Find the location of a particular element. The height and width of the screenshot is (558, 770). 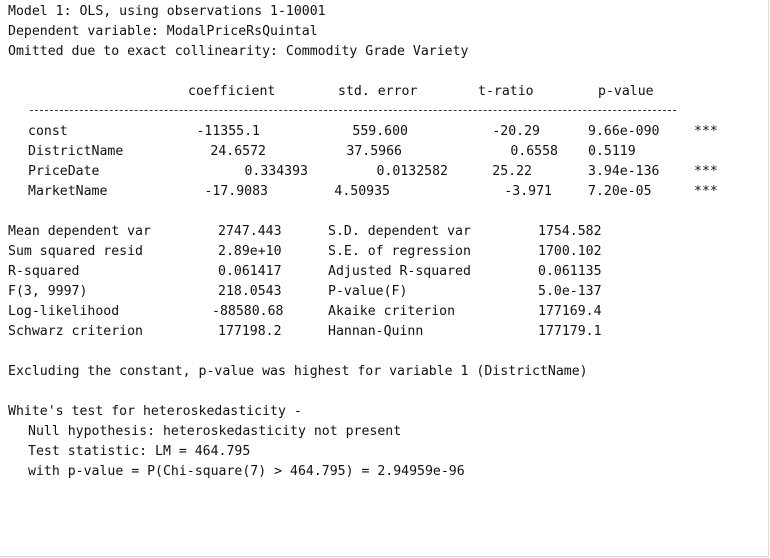

col-header-std-error: std. error is located at coordinates (378, 91).